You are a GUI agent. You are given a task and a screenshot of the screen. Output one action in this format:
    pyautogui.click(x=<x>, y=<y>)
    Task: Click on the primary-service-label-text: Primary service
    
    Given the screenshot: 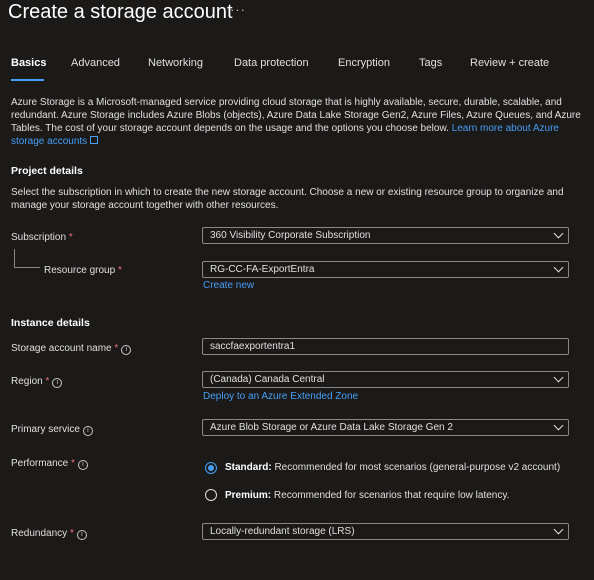 What is the action you would take?
    pyautogui.click(x=45, y=429)
    